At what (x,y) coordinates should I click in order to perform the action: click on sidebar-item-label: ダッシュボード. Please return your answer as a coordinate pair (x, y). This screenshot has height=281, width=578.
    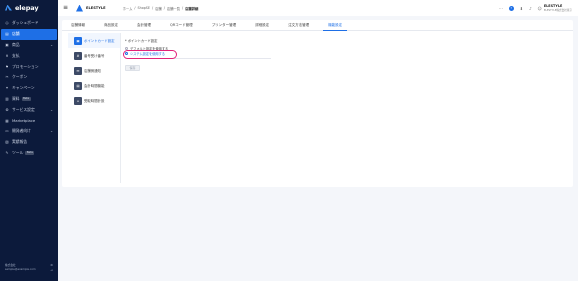
    Looking at the image, I should click on (25, 23).